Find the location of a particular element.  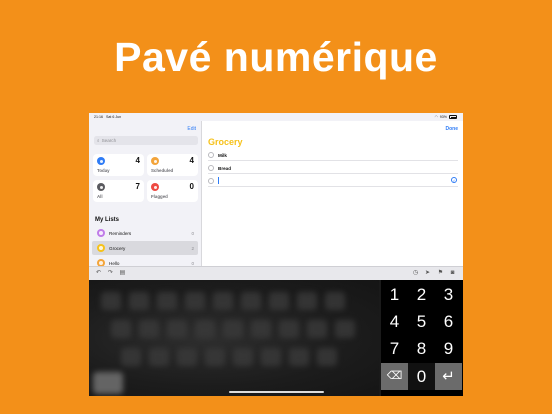

tile-flagged: 0 Flagged is located at coordinates (172, 191).